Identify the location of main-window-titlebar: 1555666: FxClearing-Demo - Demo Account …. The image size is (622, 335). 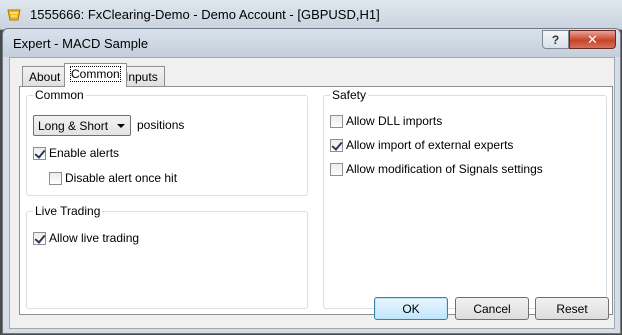
(311, 15).